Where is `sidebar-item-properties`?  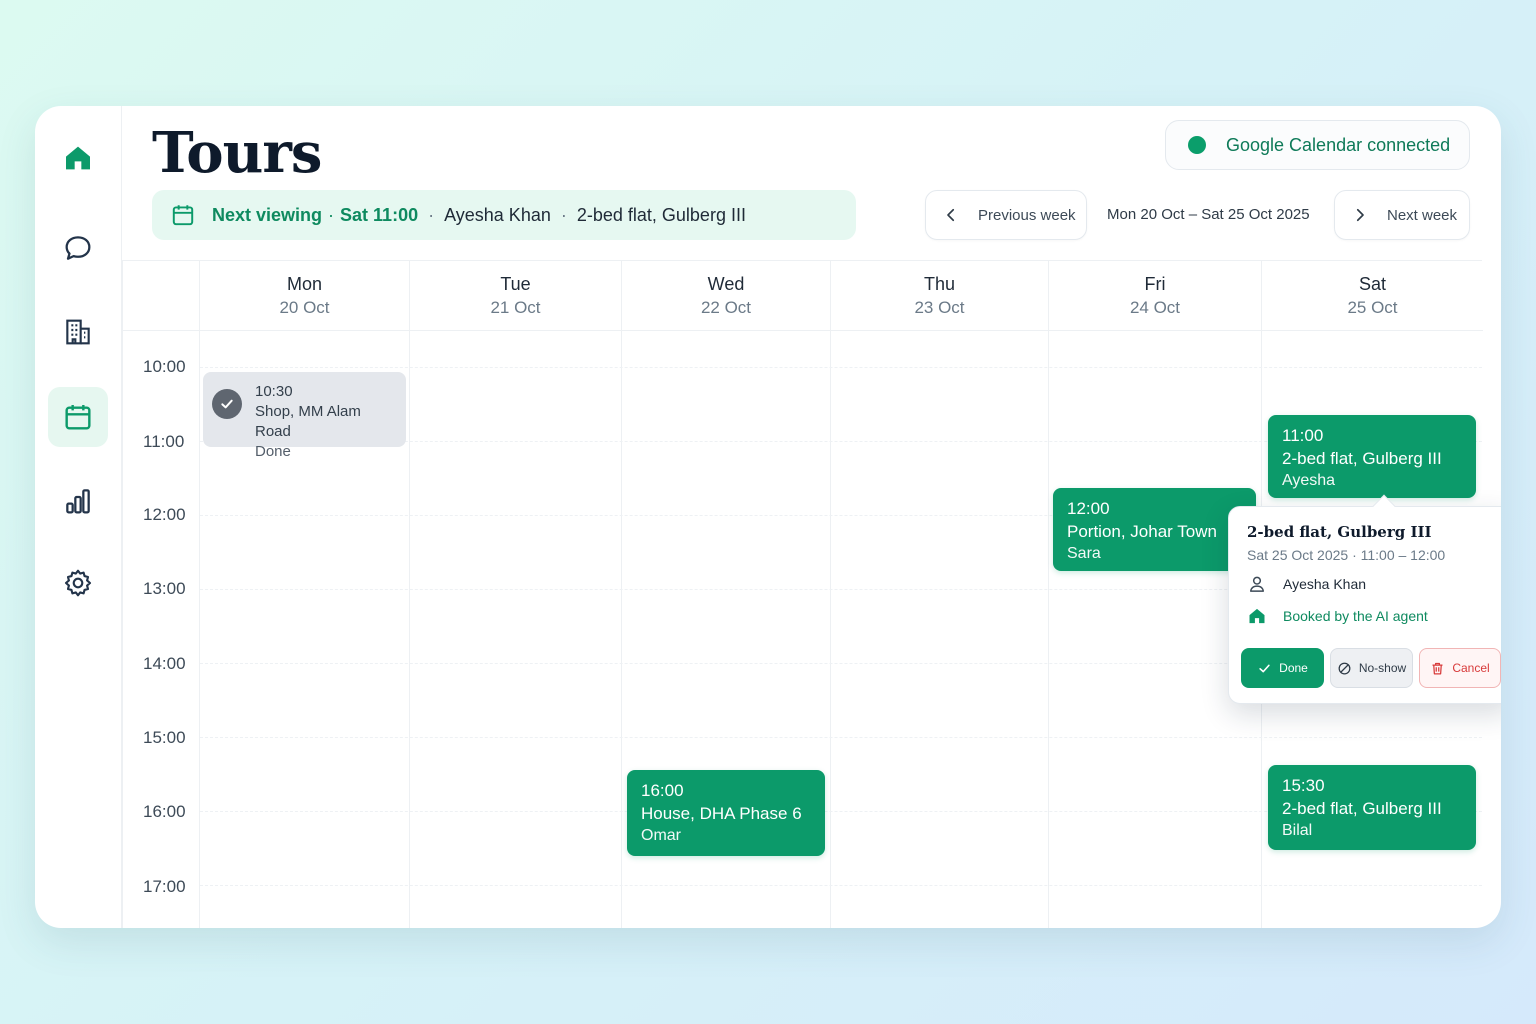
sidebar-item-properties is located at coordinates (78, 332).